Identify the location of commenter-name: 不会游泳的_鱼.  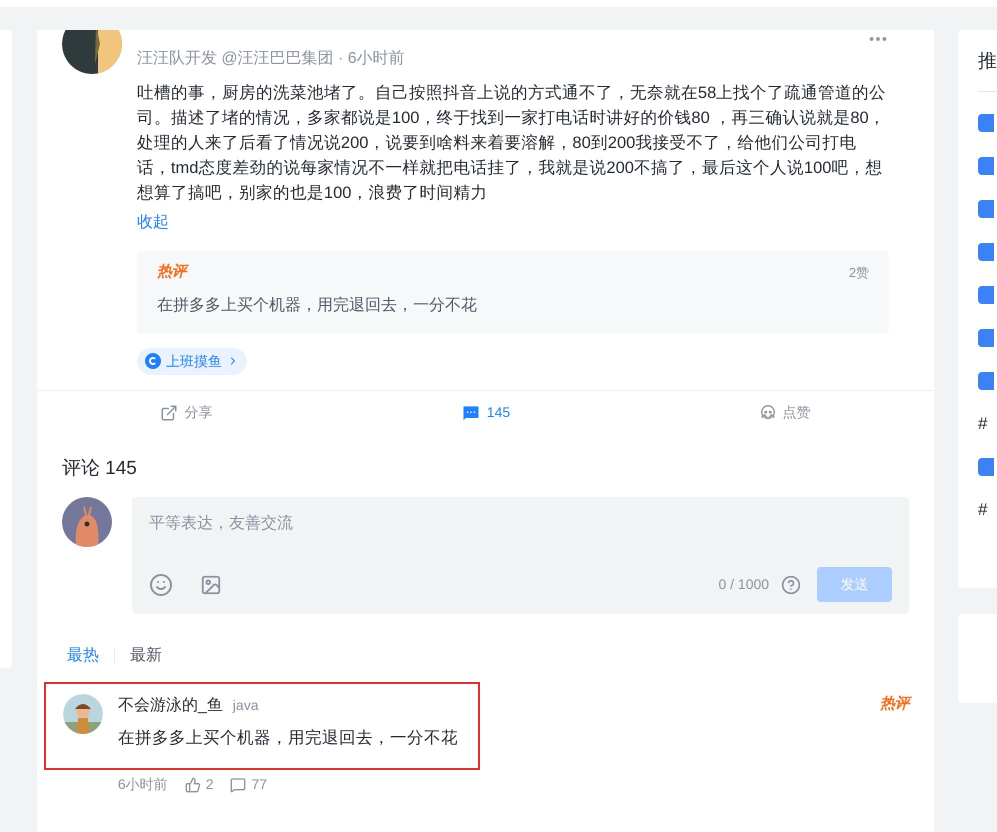
(170, 706).